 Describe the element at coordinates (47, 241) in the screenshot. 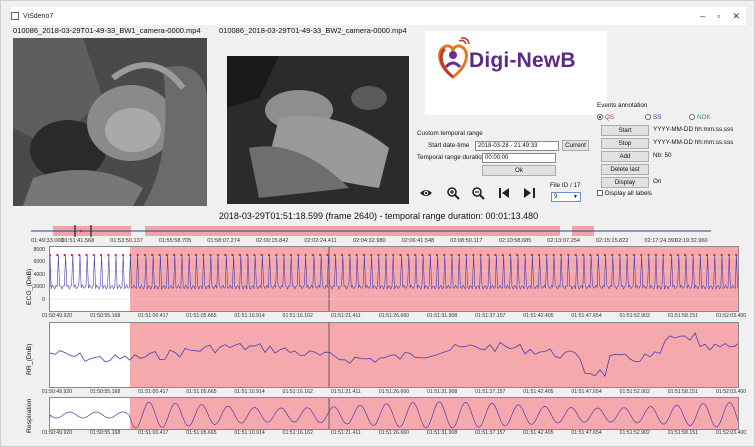

I see `timeline-tick-label: 01:49:33.000` at that location.